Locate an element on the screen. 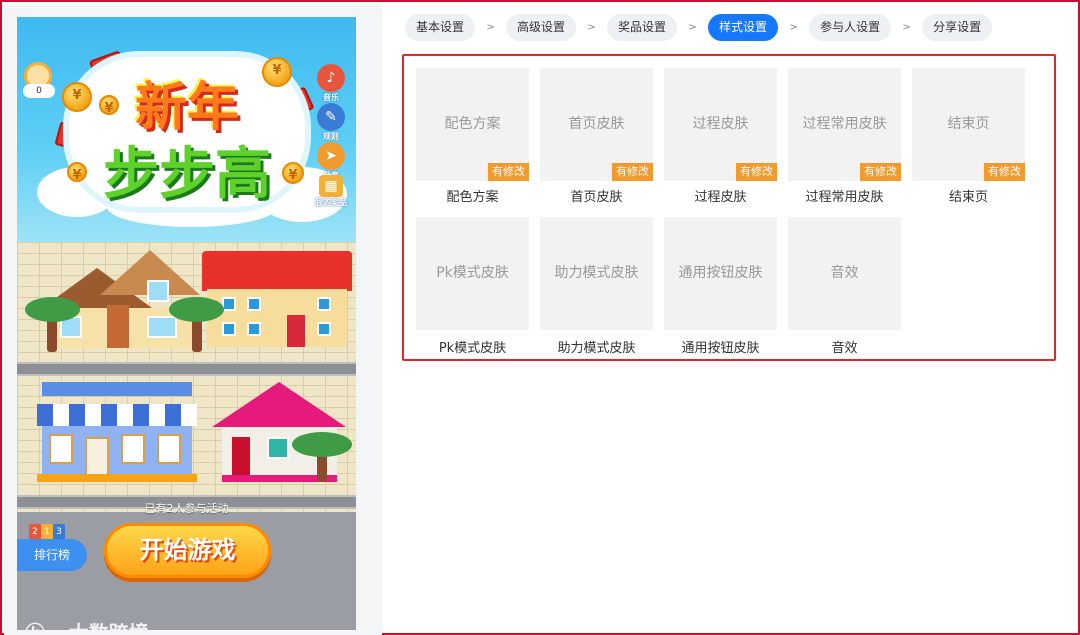  step-advanced: 高级设置 is located at coordinates (541, 27).